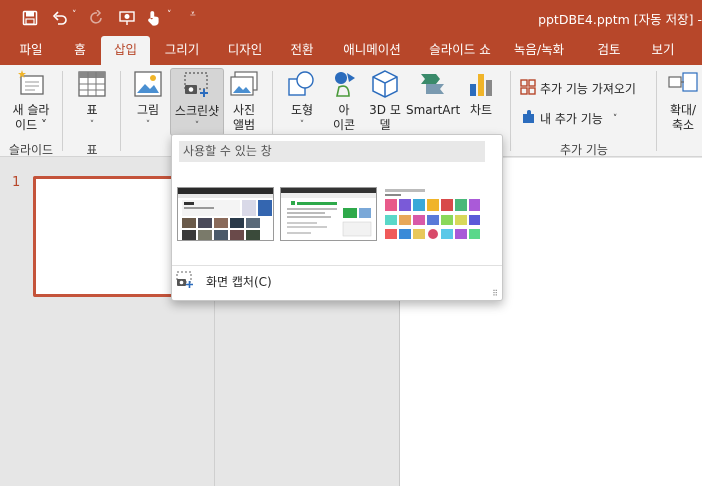 This screenshot has width=702, height=486. What do you see at coordinates (620, 19) in the screenshot?
I see `document-title: pptDBE4.pptm [자동 저장] -` at bounding box center [620, 19].